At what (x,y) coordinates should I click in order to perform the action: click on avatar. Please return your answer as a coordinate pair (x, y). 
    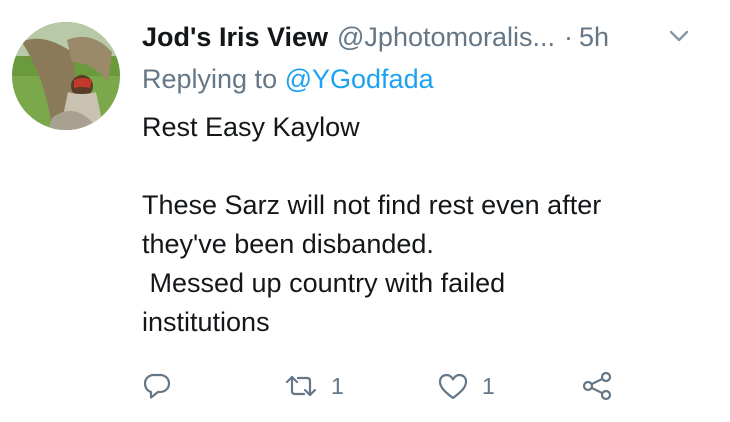
    Looking at the image, I should click on (66, 76).